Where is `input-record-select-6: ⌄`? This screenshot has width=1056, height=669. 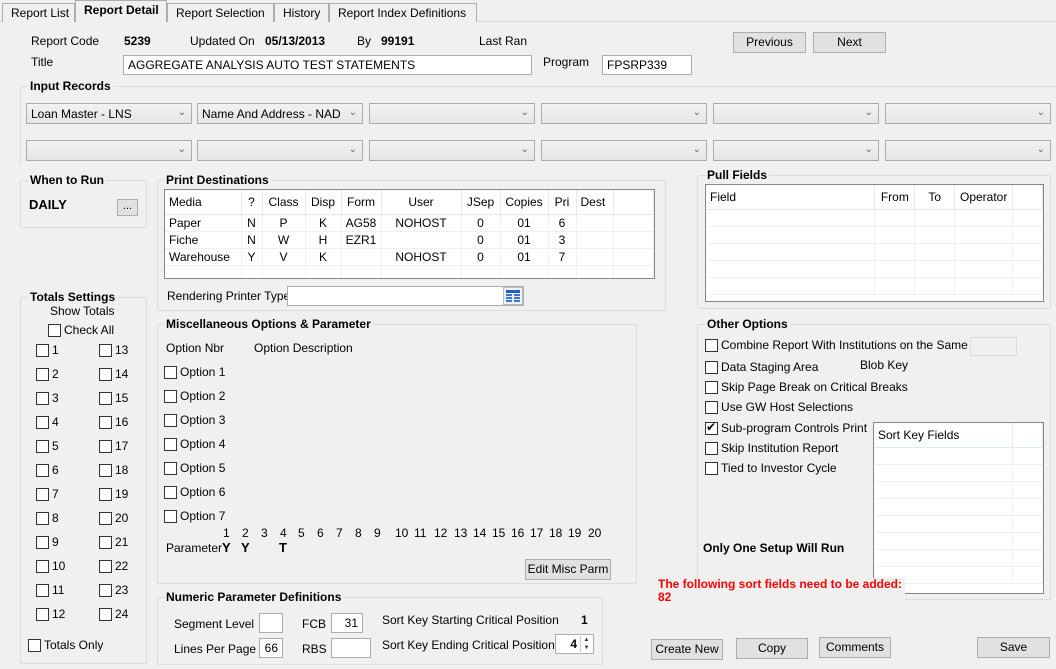 input-record-select-6: ⌄ is located at coordinates (968, 113).